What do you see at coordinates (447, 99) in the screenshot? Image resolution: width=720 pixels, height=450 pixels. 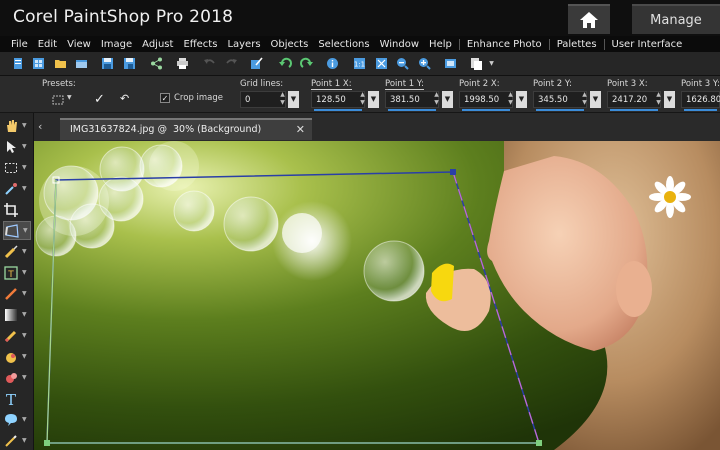 I see `point1-y-dropdown: ▼` at bounding box center [447, 99].